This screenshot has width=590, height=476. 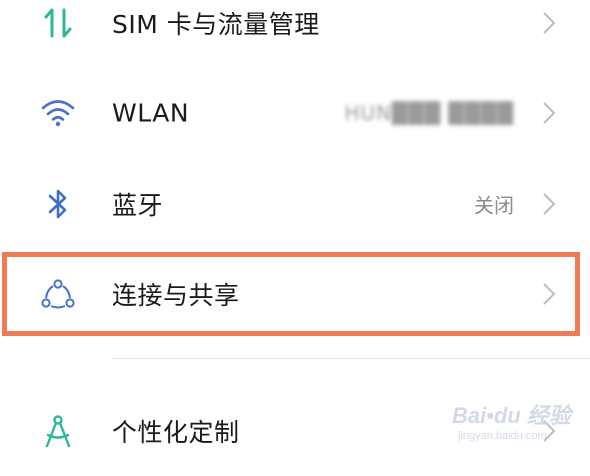 I want to click on settings-item-sim: SIM 卡与流量管理, so click(x=295, y=34).